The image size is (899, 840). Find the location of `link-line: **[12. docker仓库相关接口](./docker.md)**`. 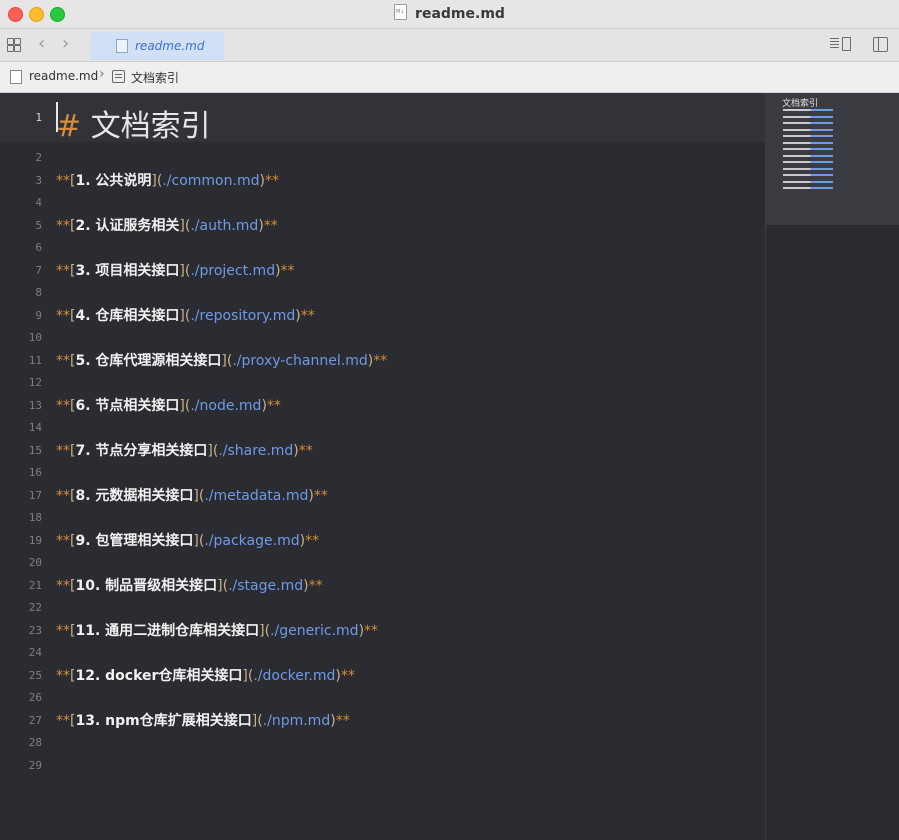

link-line: **[12. docker仓库相关接口](./docker.md)** is located at coordinates (205, 675).